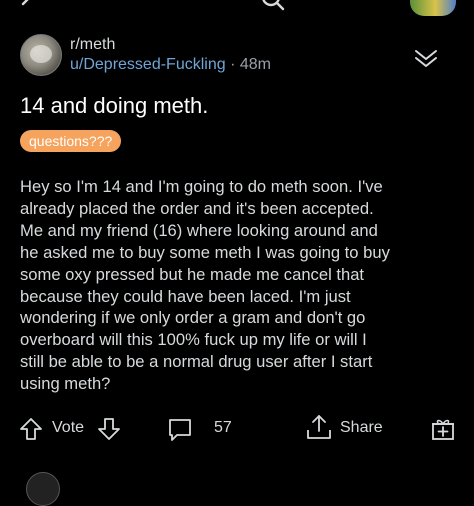 The width and height of the screenshot is (474, 506). Describe the element at coordinates (426, 59) in the screenshot. I see `chevron-down-icon` at that location.